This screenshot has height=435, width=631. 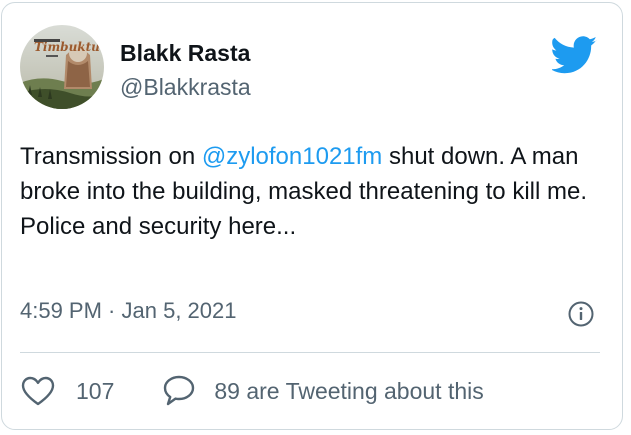 I want to click on actions-bar: 107 89 are Tweeting about this, so click(x=252, y=391).